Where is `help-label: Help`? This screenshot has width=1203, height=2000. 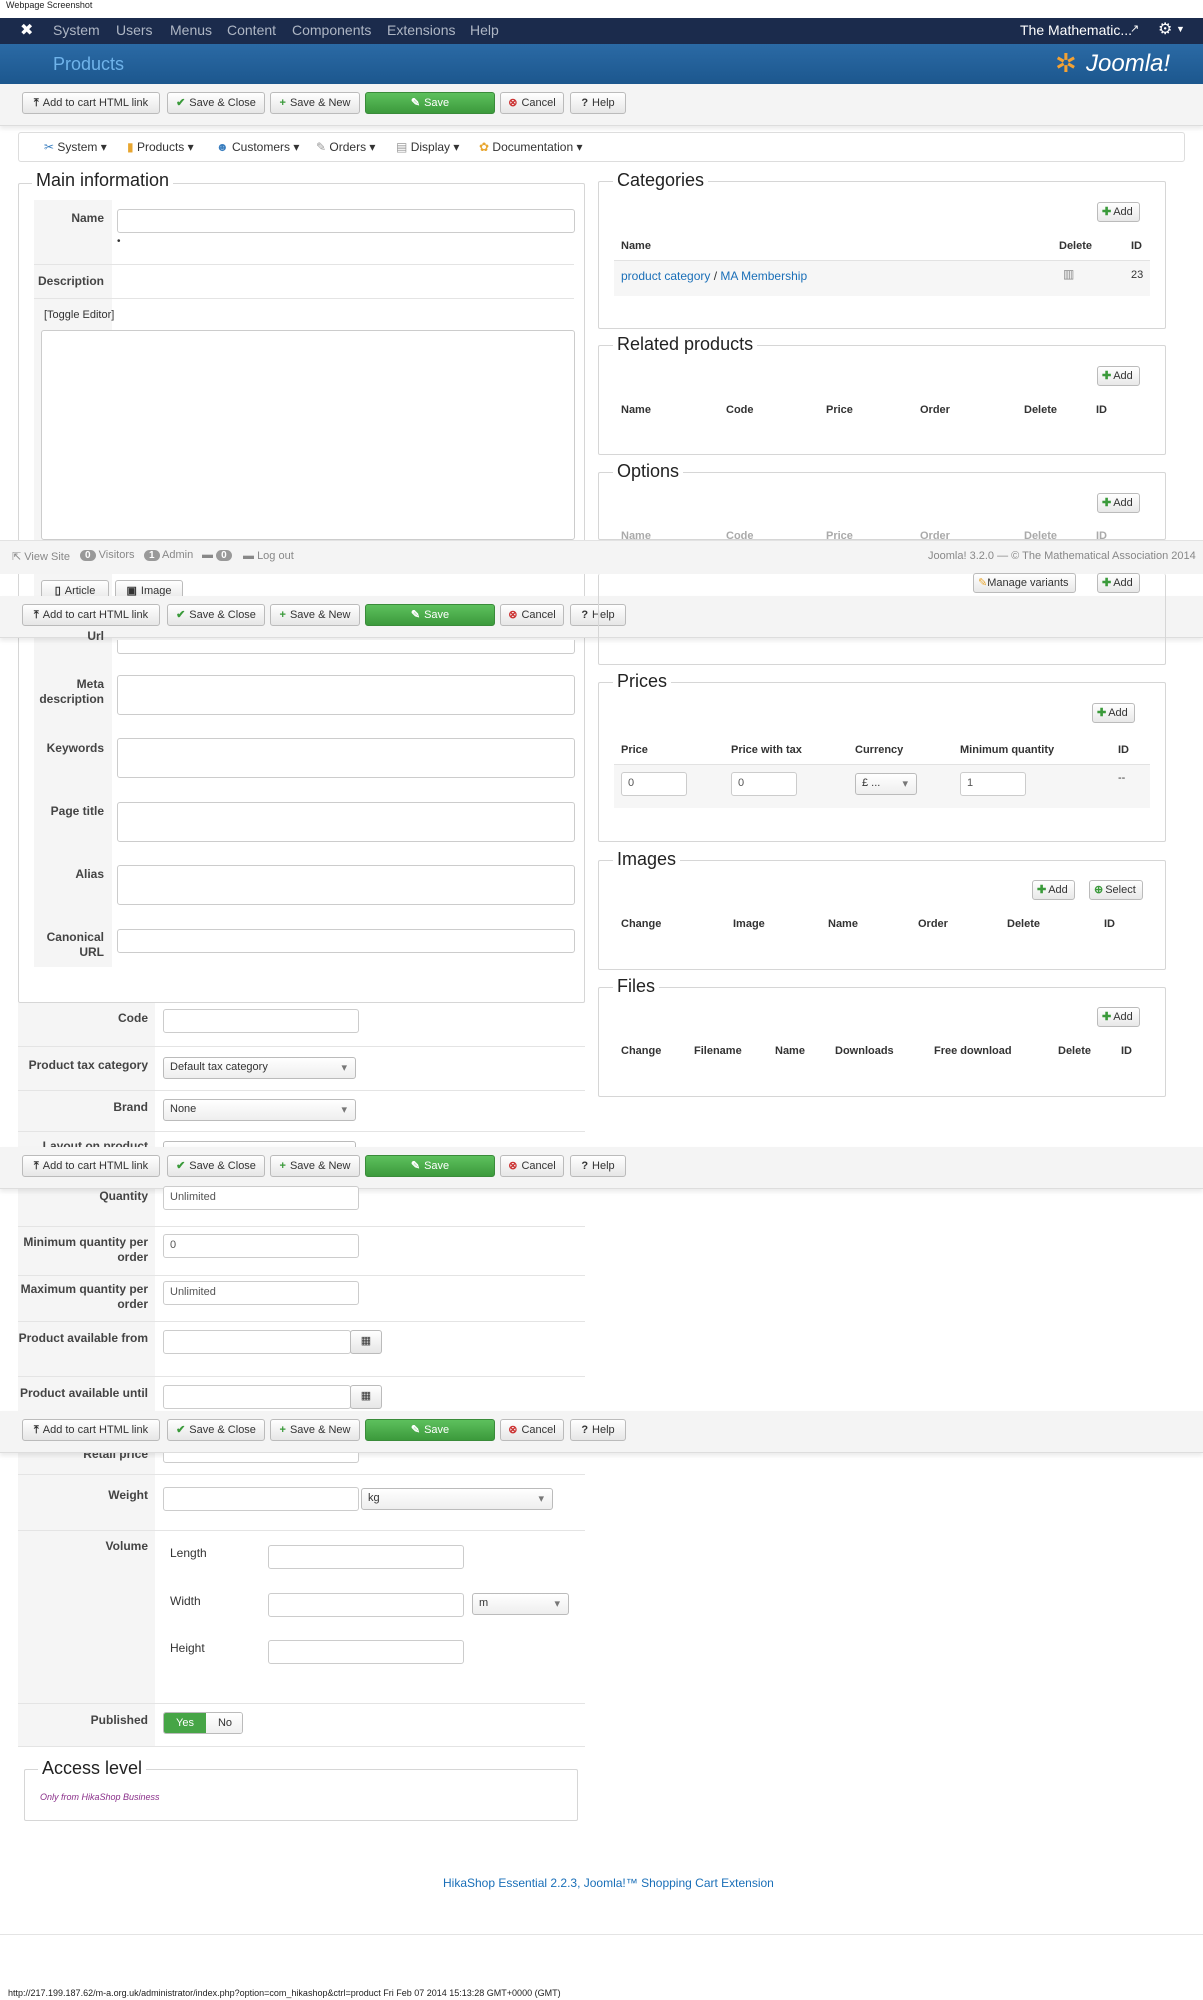
help-label: Help is located at coordinates (603, 103).